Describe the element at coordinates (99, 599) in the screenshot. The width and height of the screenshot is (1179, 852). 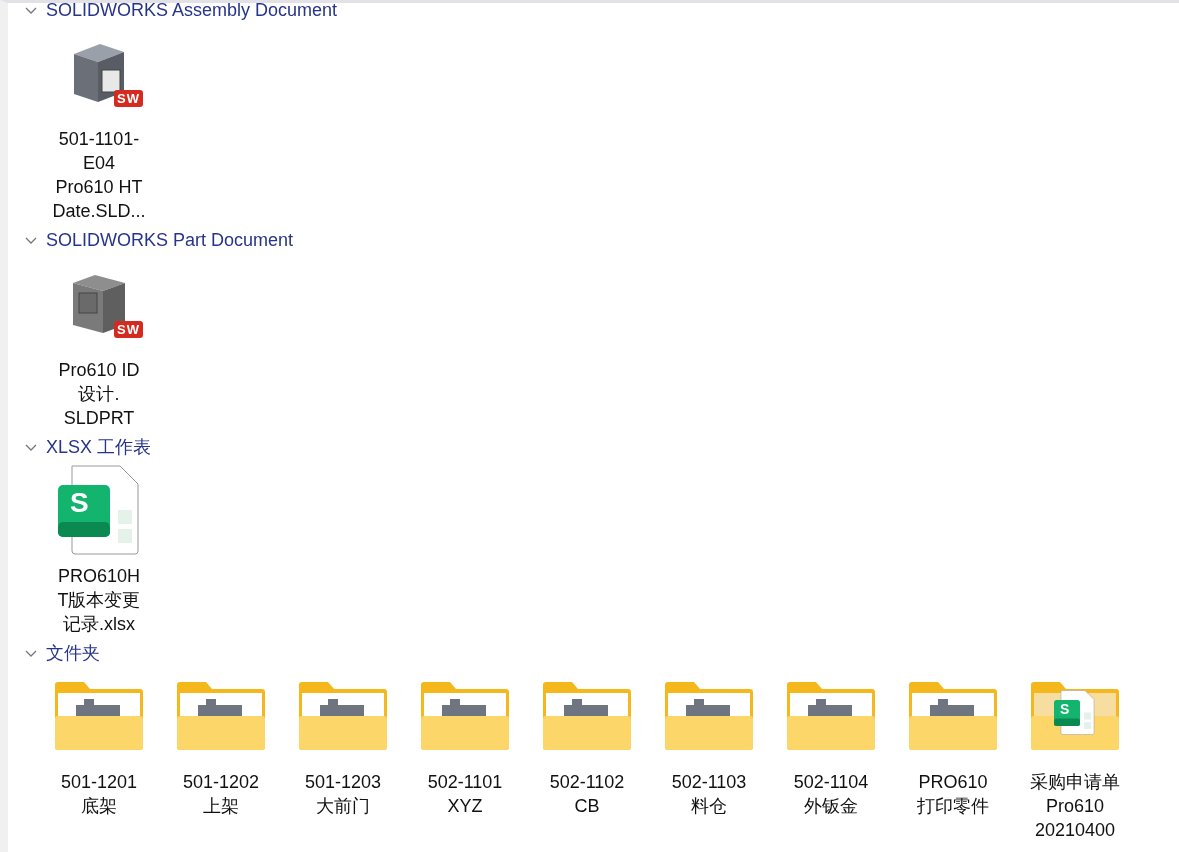
I see `file-name: PRO610H T版本变更 记录.xlsx` at that location.